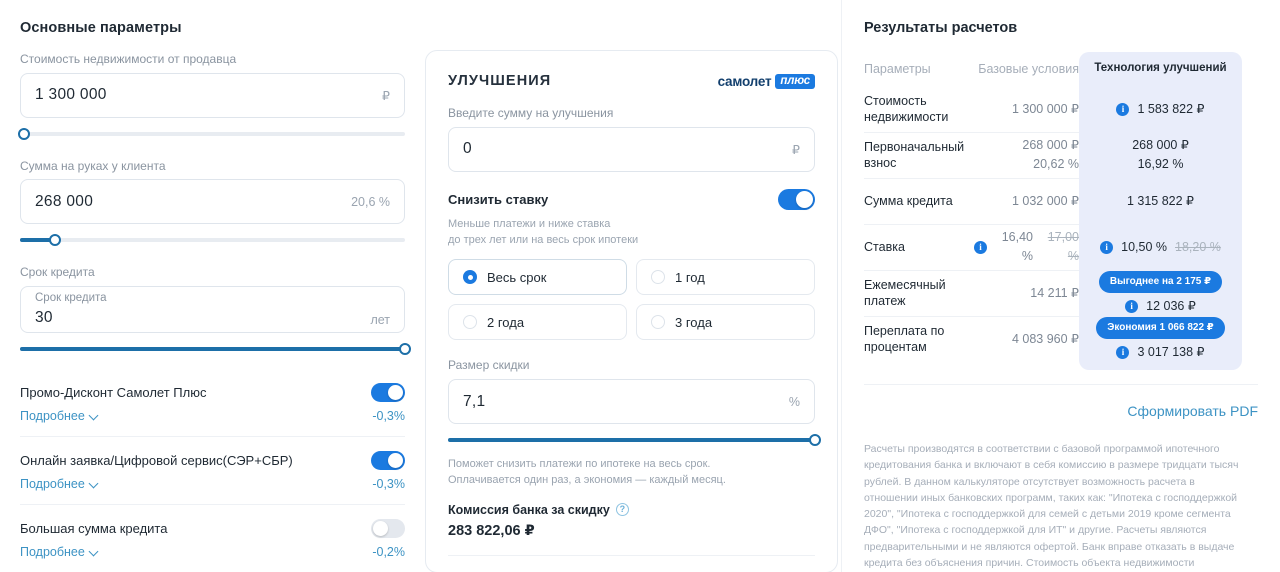 The image size is (1280, 572). Describe the element at coordinates (631, 81) in the screenshot. I see `improvements-header: УЛУЧШЕНИЯ самолет плюс` at that location.